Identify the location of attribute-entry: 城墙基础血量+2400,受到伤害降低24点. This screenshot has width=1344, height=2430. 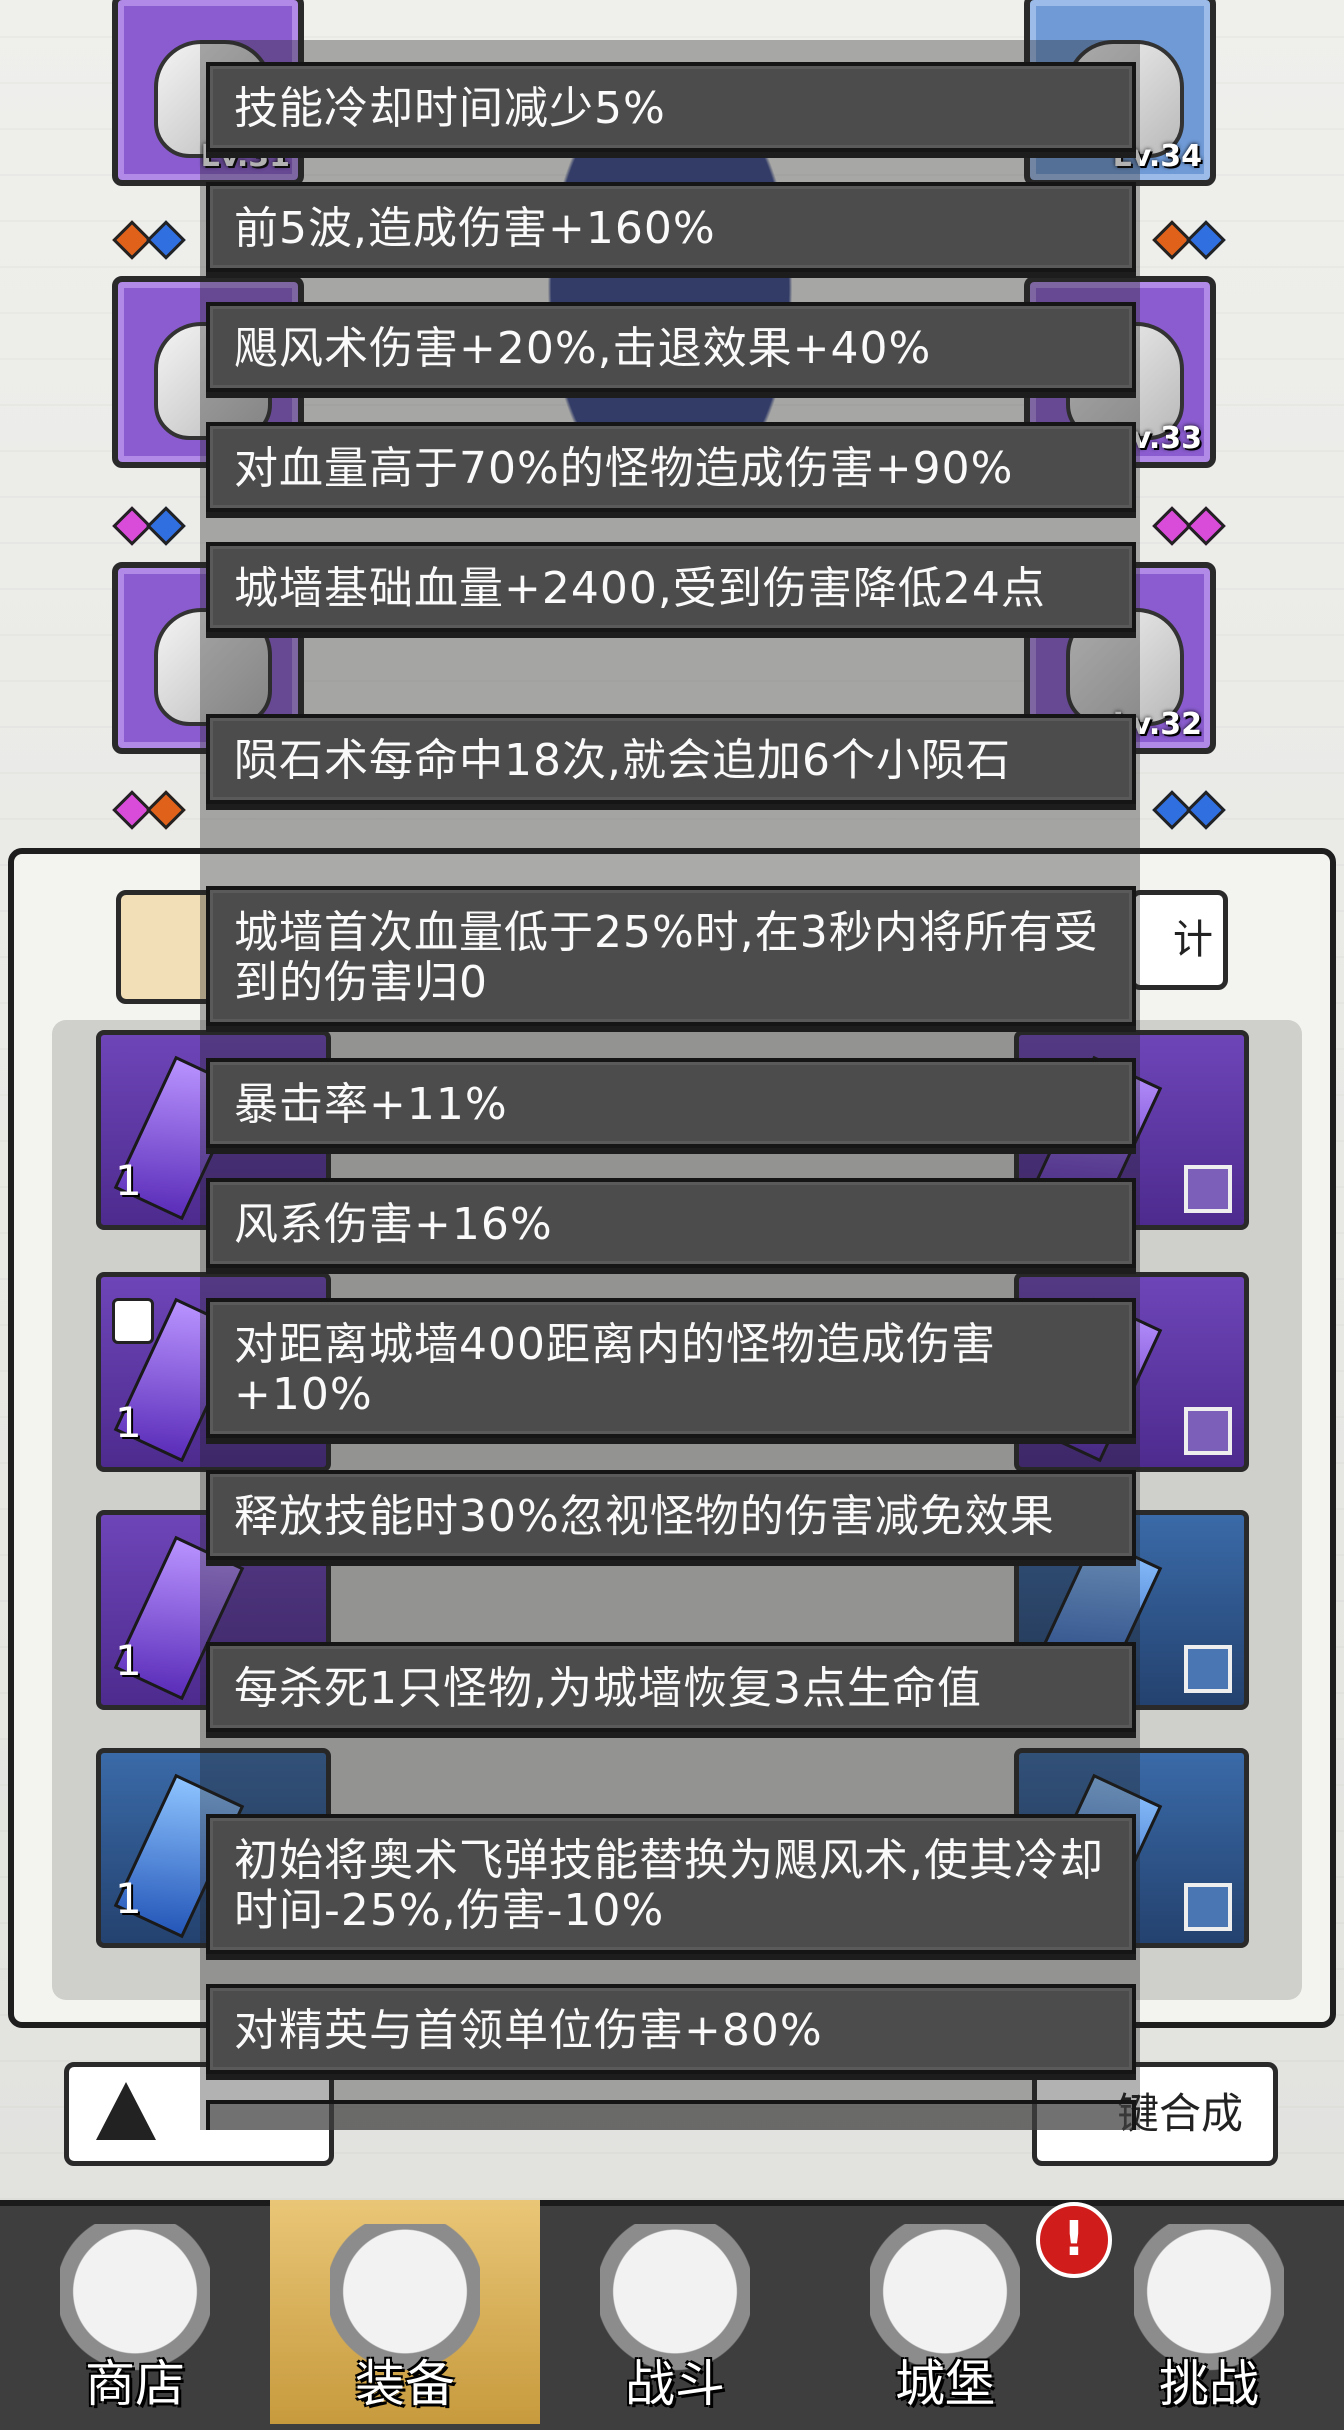
(671, 587).